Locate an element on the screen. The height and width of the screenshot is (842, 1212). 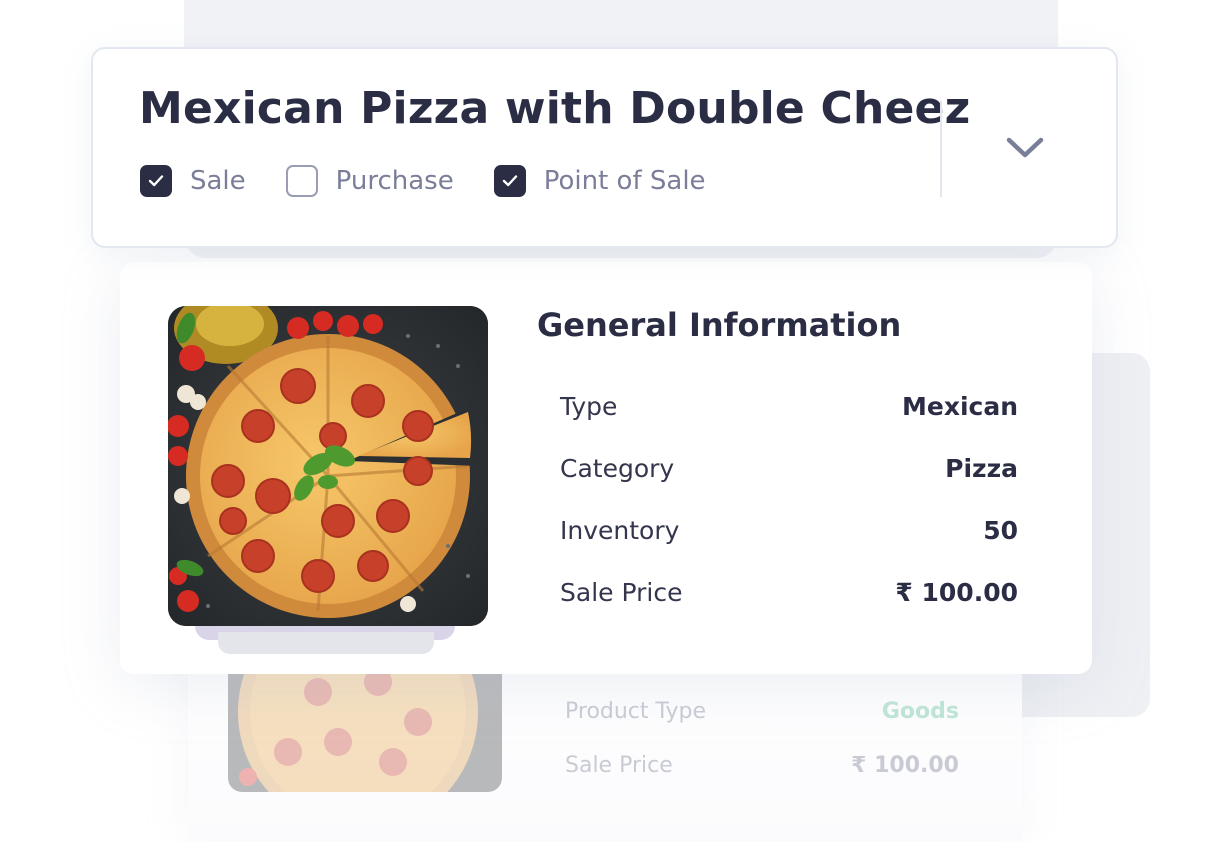
info-row-type: Type Mexican is located at coordinates (789, 406).